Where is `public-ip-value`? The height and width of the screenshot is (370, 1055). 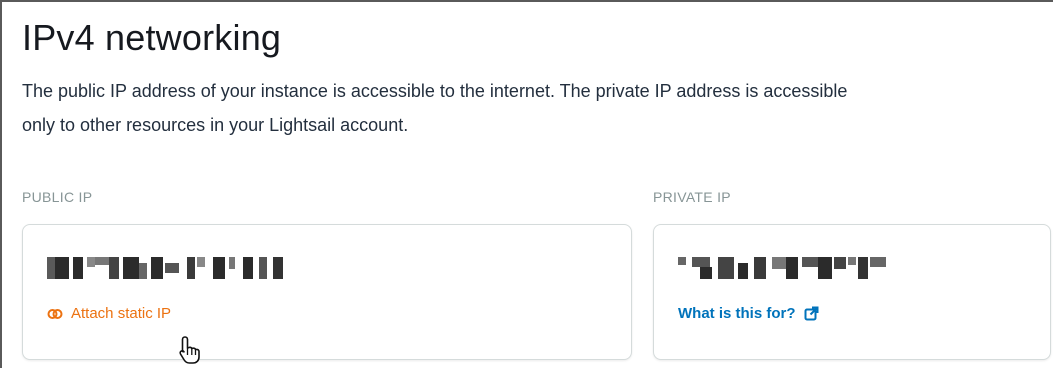
public-ip-value is located at coordinates (187, 268).